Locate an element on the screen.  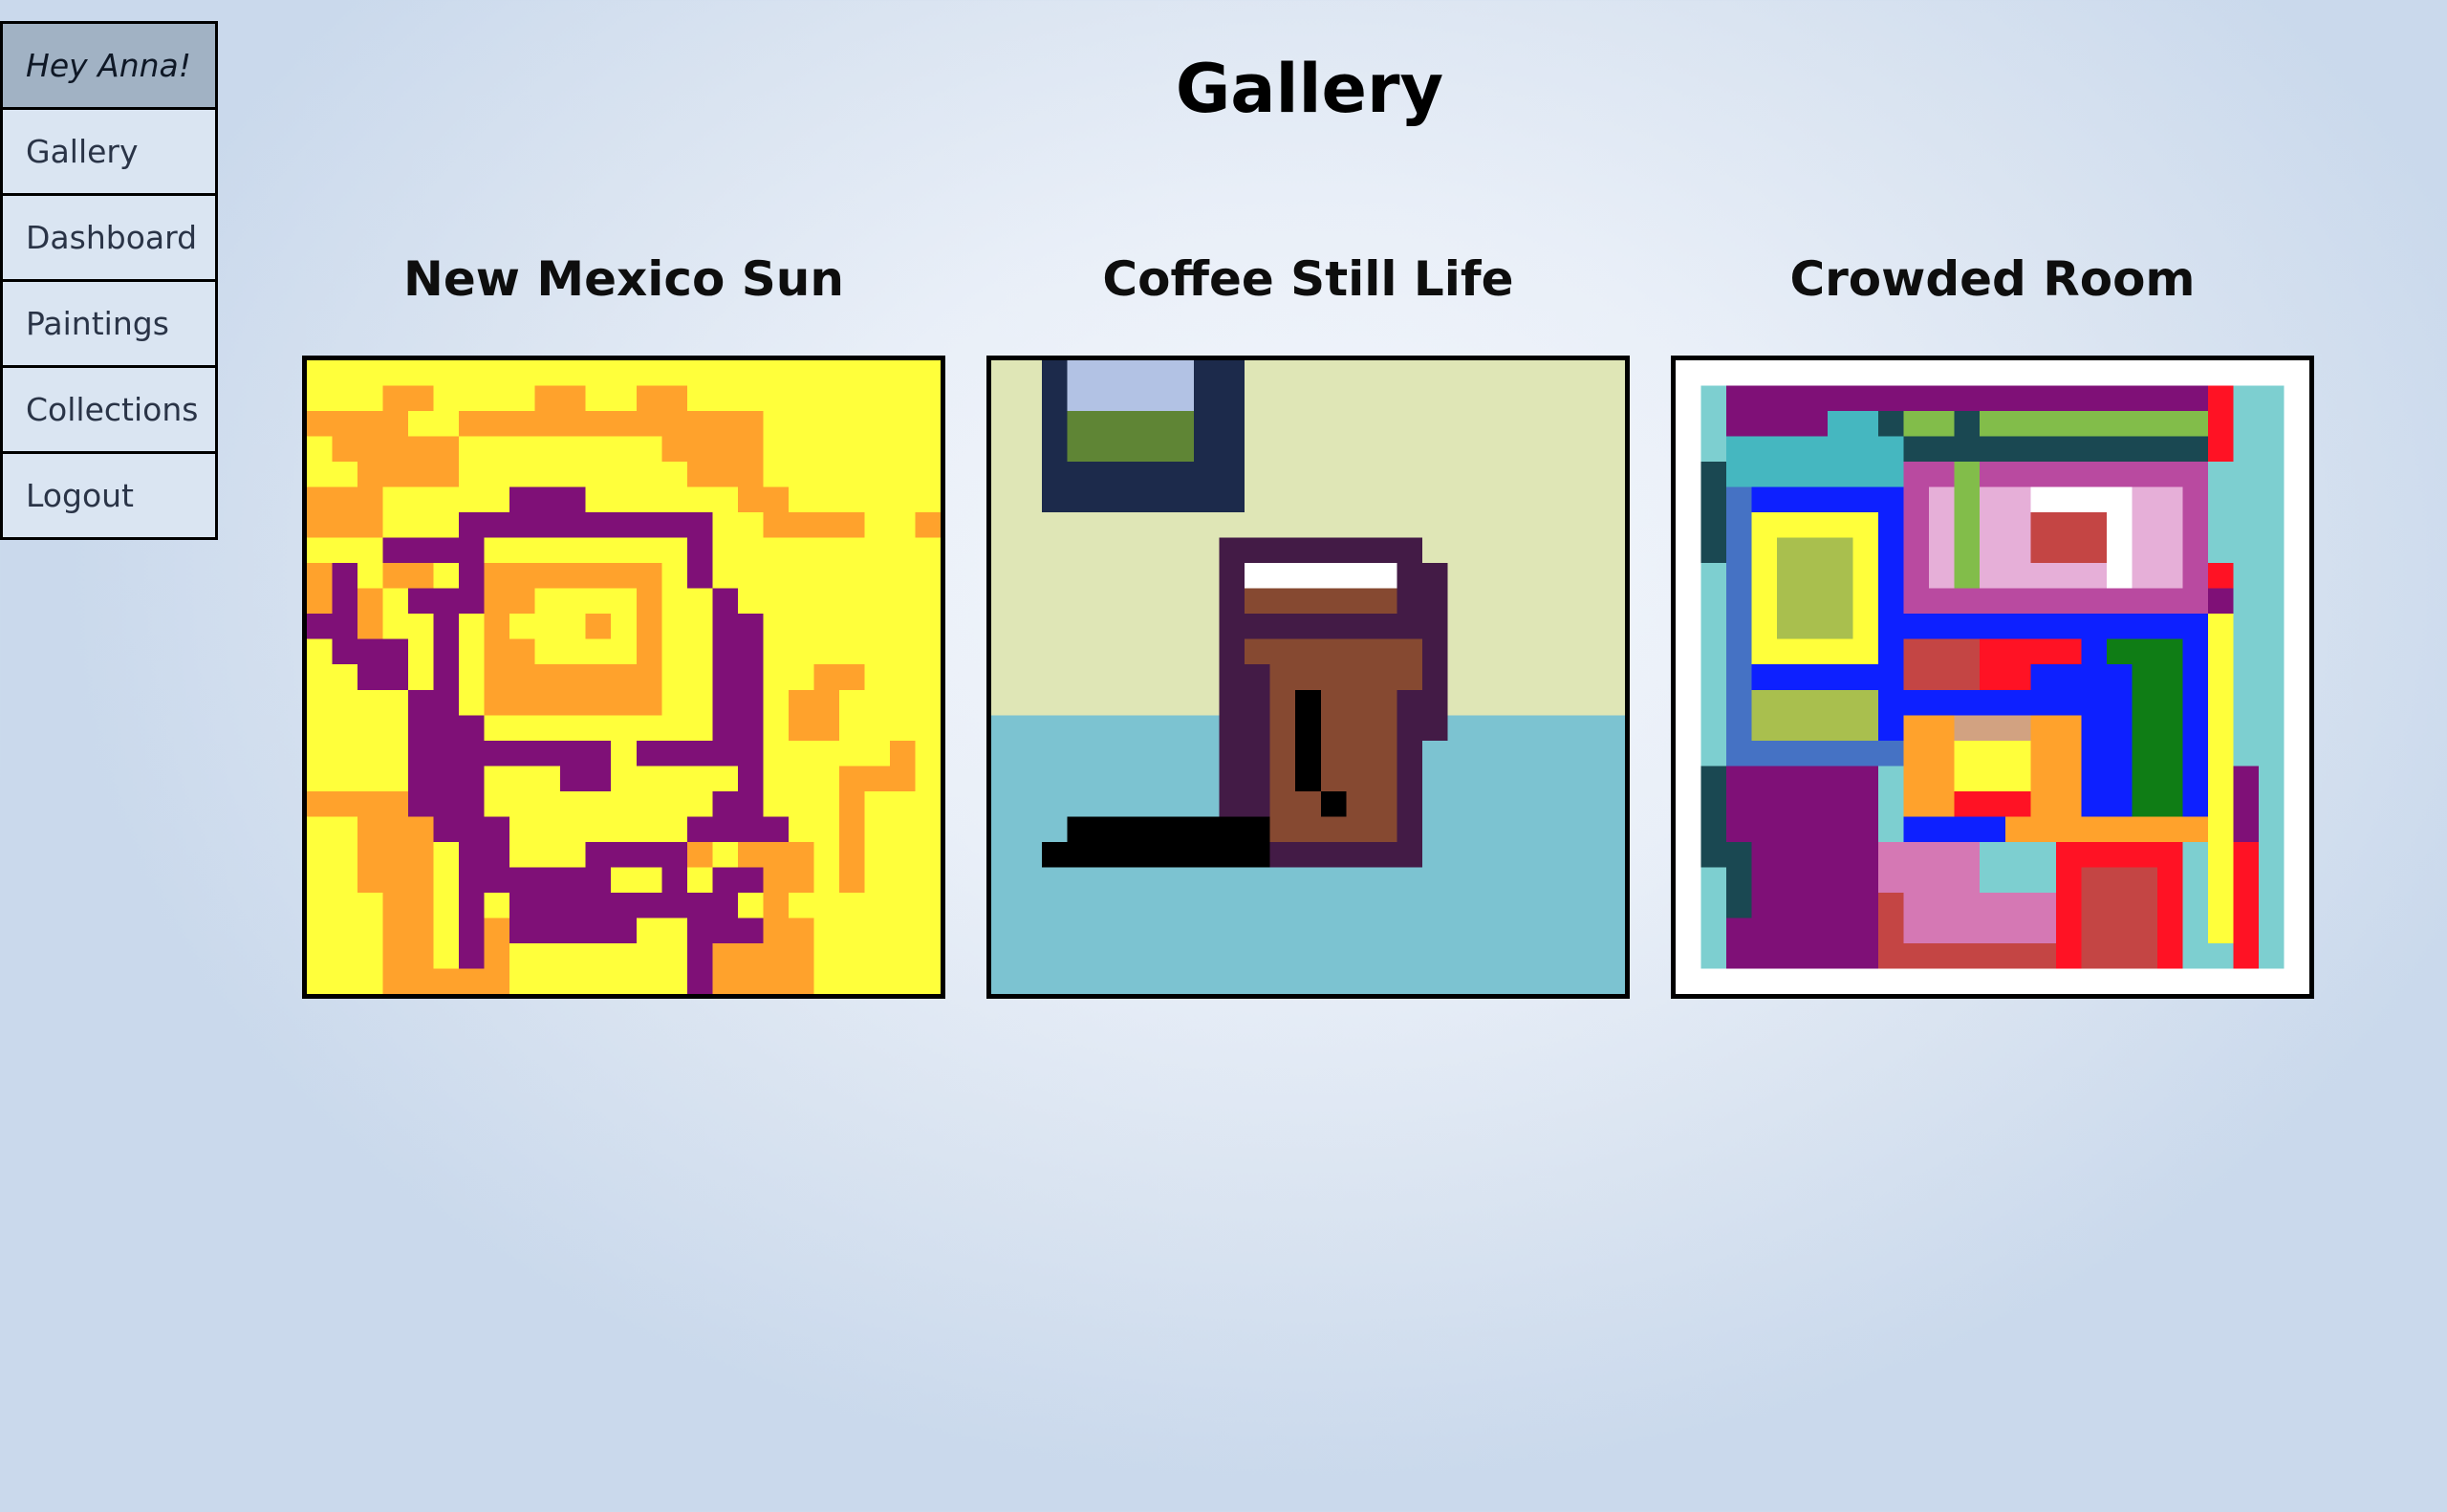
painting-thumbnail-crowded-room is located at coordinates (1992, 677).